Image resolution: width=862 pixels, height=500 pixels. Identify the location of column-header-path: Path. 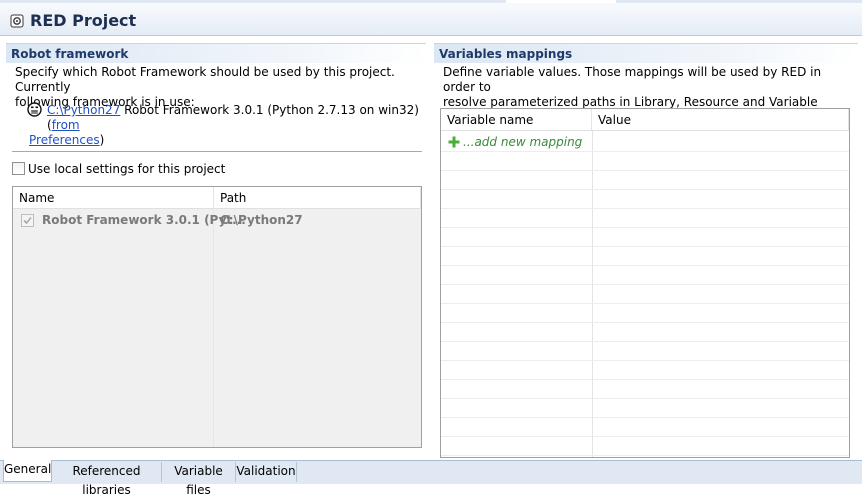
(317, 198).